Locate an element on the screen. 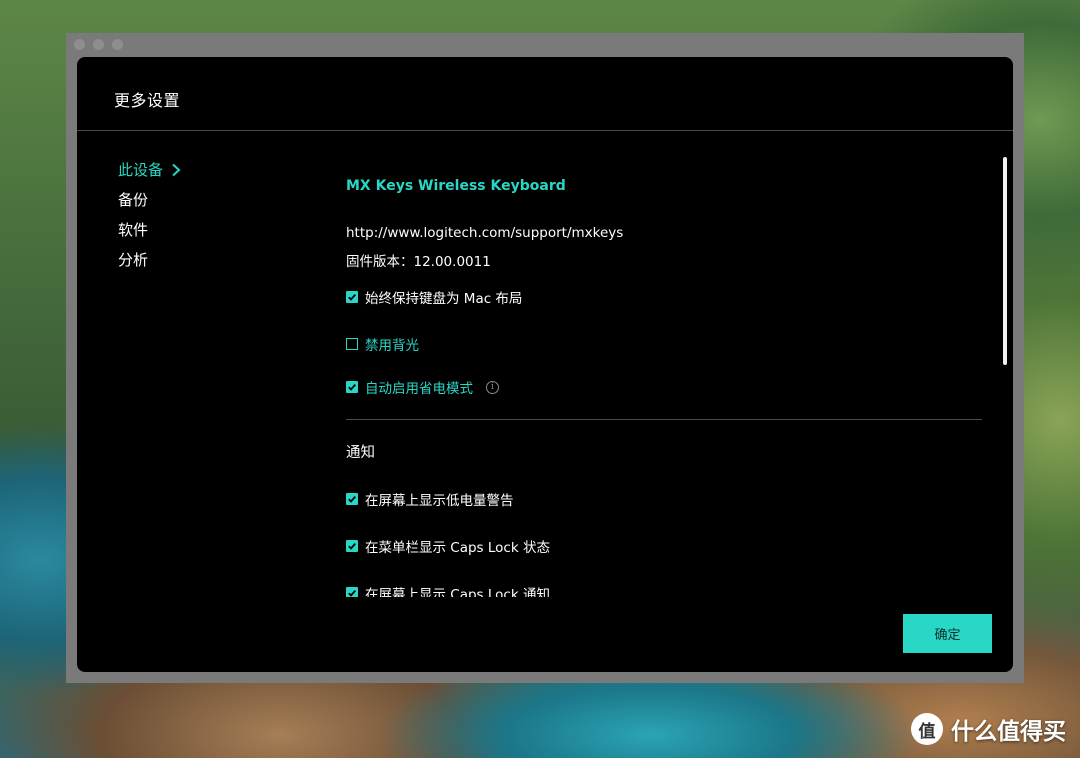 The width and height of the screenshot is (1080, 758). checkbox-unchecked is located at coordinates (352, 344).